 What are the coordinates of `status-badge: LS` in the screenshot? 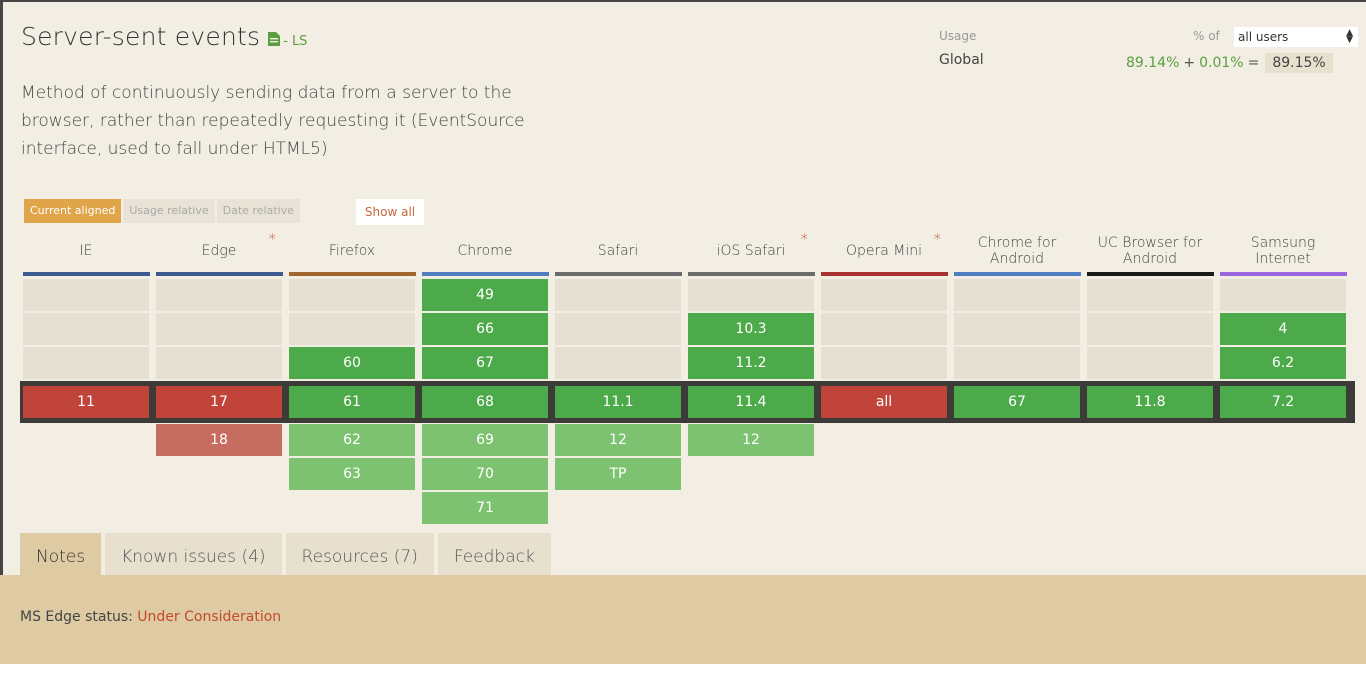 It's located at (300, 41).